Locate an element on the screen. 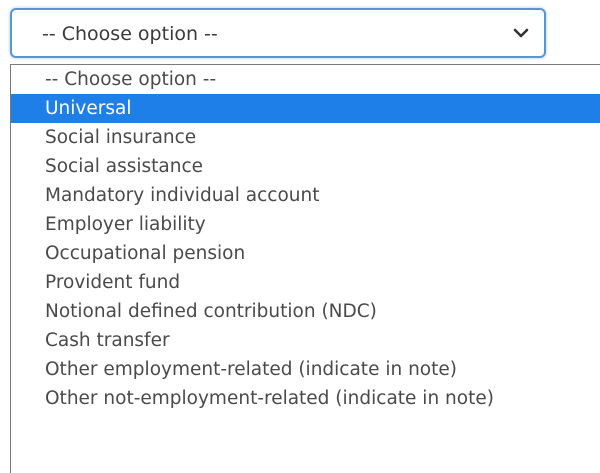  option-provident-fund: Provident fund is located at coordinates (305, 282).